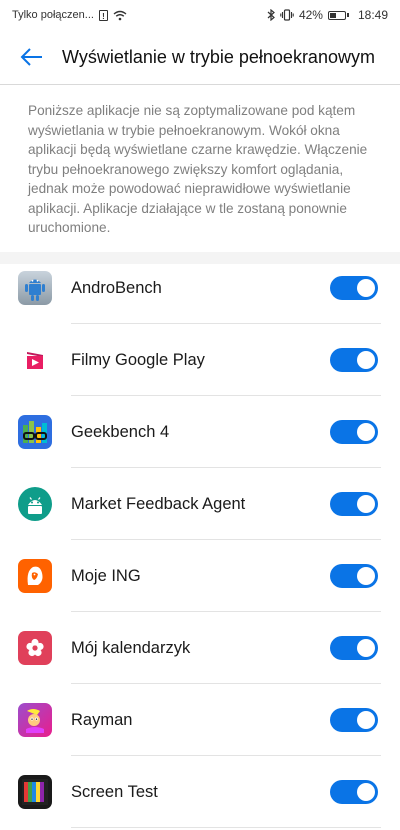  Describe the element at coordinates (310, 15) in the screenshot. I see `battery-percent: 42%` at that location.